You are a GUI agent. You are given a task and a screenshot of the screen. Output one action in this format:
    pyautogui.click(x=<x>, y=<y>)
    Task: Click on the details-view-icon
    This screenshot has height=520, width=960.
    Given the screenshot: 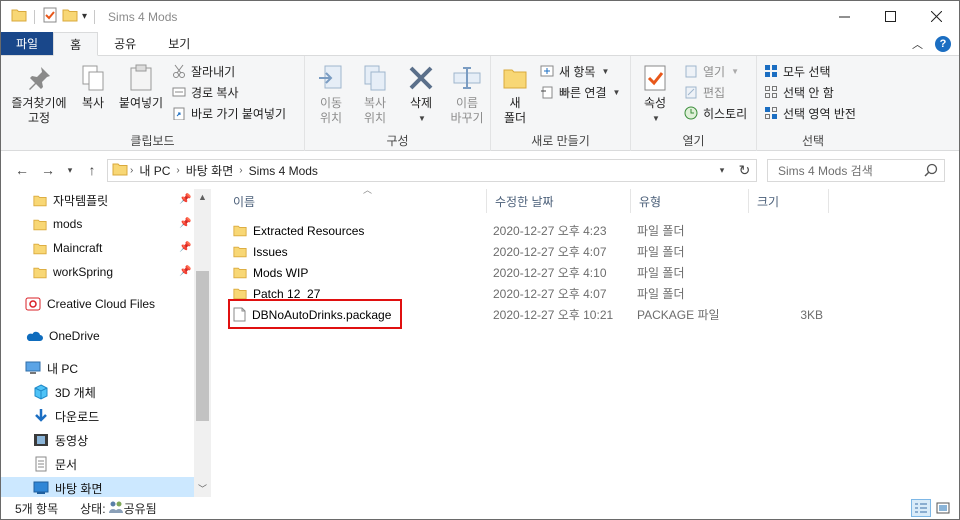 What is the action you would take?
    pyautogui.click(x=921, y=508)
    